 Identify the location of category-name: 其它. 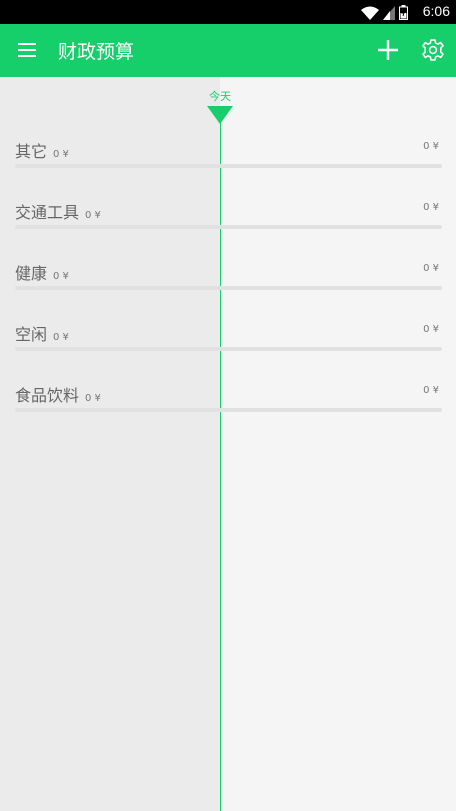
(31, 151).